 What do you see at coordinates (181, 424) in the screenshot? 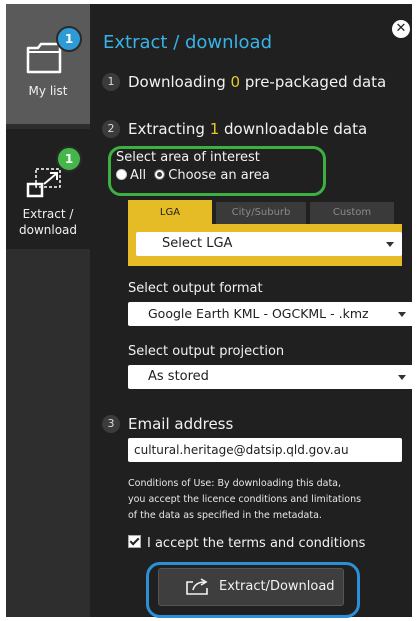
I see `step-text: Email address` at bounding box center [181, 424].